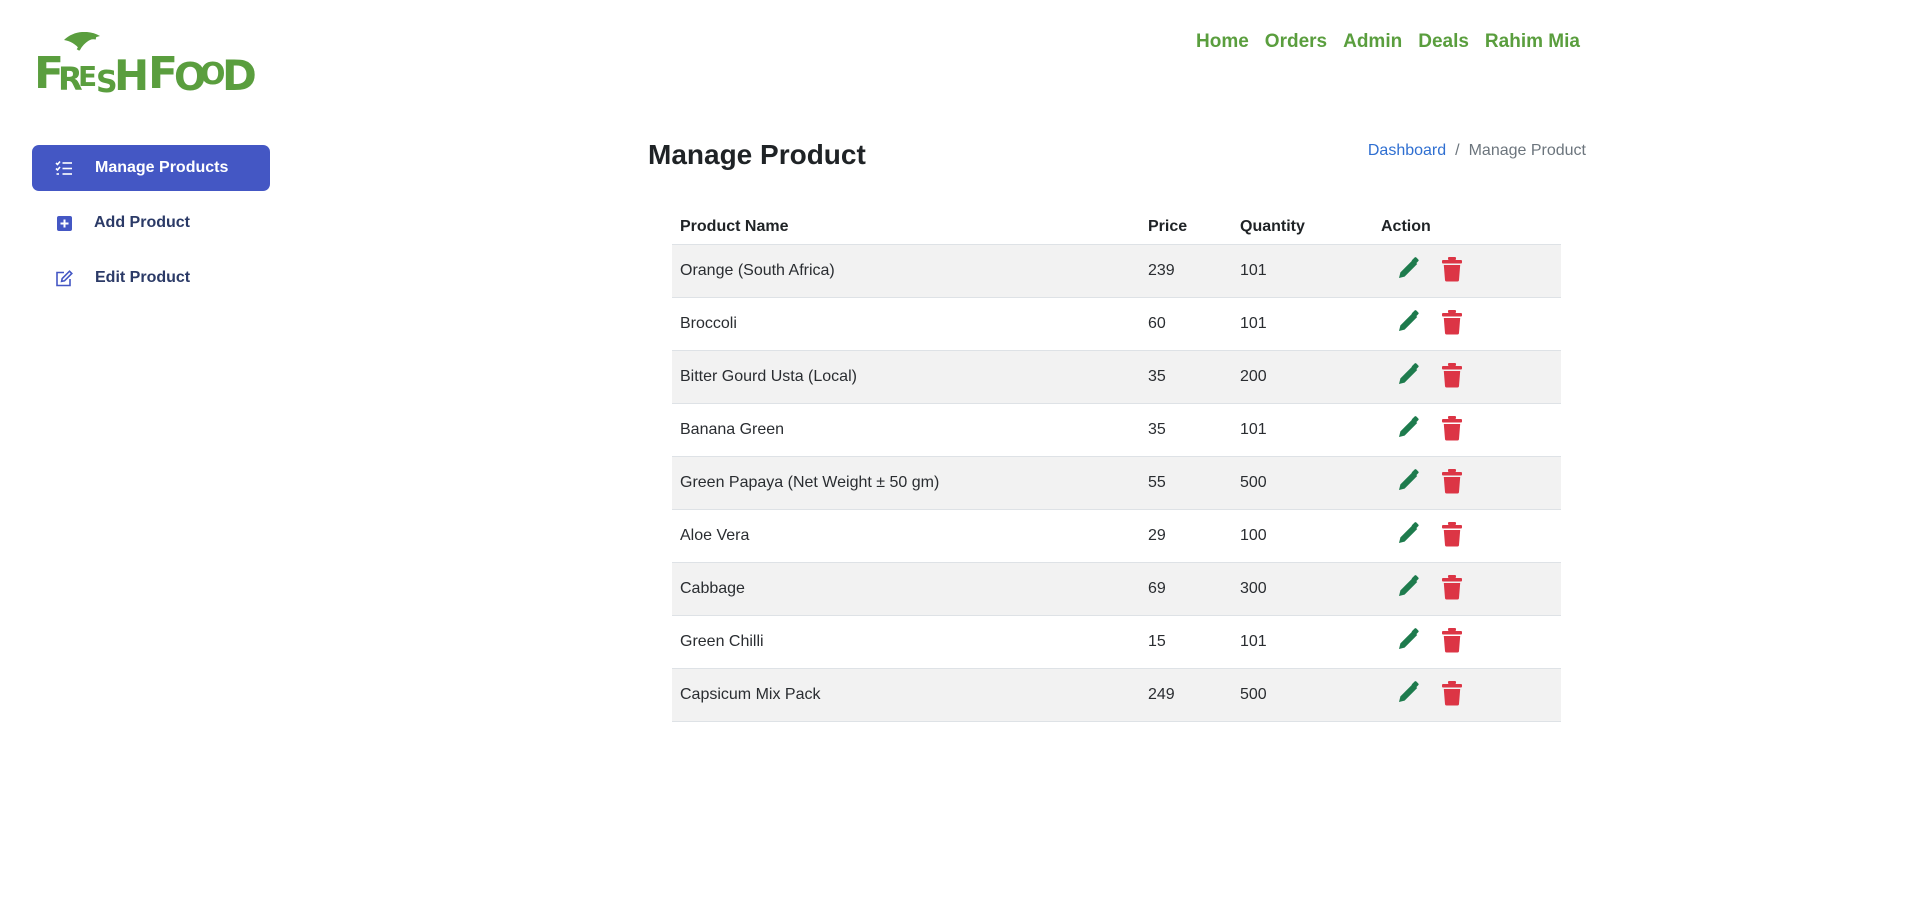 Image resolution: width=1920 pixels, height=922 pixels. Describe the element at coordinates (87, 76) in the screenshot. I see `svg-text: E` at that location.